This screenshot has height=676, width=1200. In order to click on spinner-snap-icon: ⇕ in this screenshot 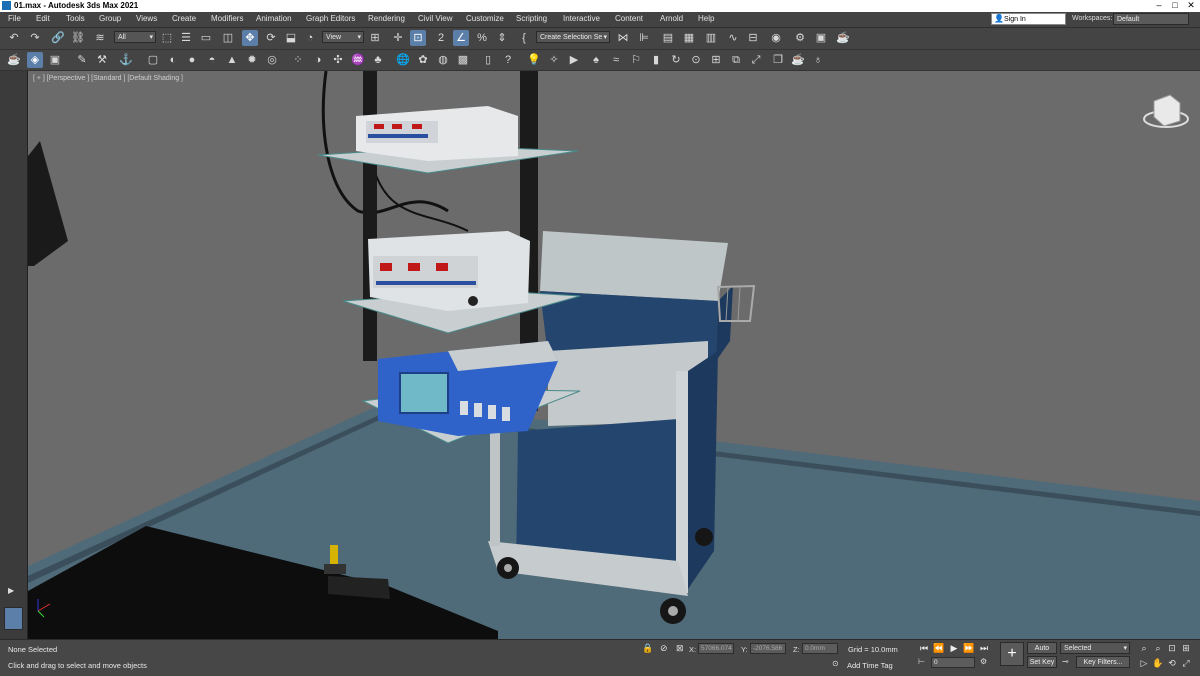, I will do `click(502, 38)`.